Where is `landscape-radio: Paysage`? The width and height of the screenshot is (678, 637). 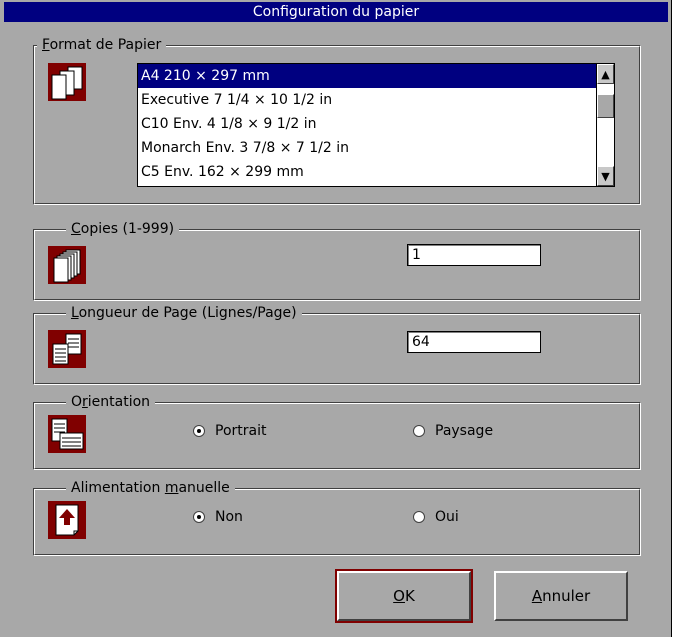 landscape-radio: Paysage is located at coordinates (453, 431).